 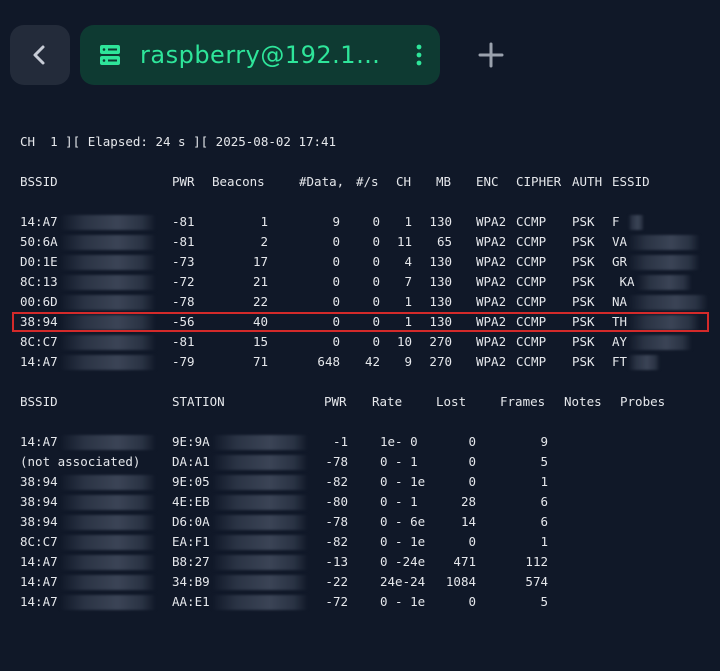 I want to click on header-frames: Frames, so click(x=523, y=401).